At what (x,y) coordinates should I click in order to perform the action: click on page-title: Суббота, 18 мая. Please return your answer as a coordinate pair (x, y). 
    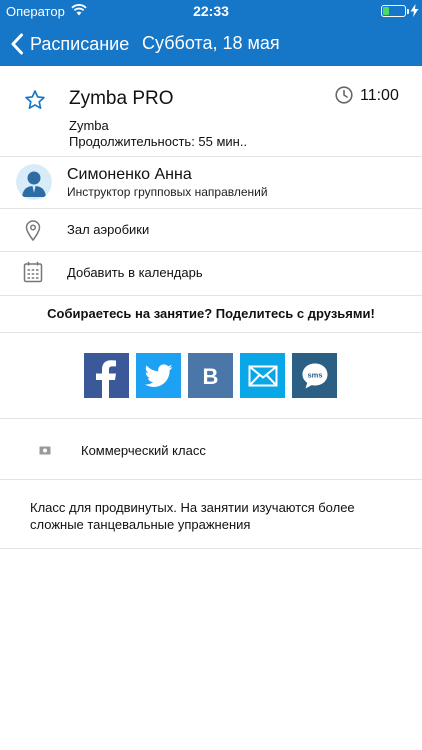
    Looking at the image, I should click on (211, 43).